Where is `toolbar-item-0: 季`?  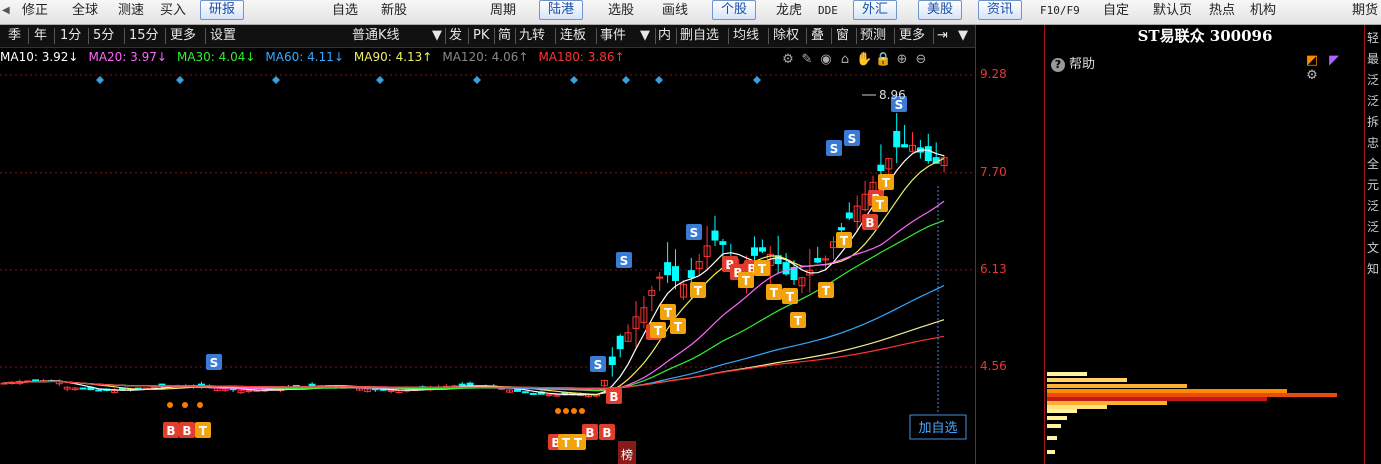
toolbar-item-0: 季 is located at coordinates (14, 36).